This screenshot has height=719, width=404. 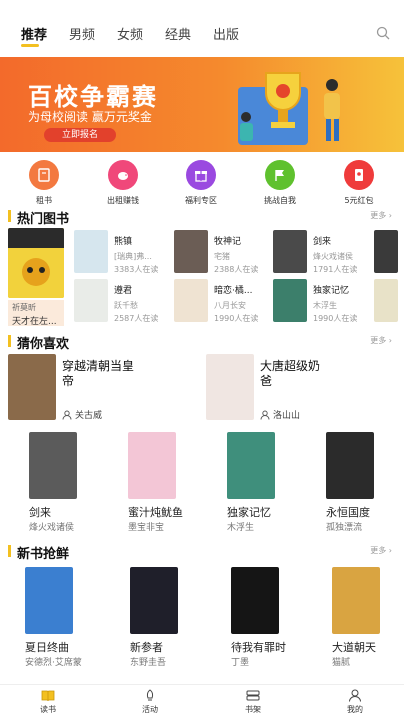 I want to click on book-item: 剑来 烽火戏诸侯 1791人在读, so click(x=335, y=254).